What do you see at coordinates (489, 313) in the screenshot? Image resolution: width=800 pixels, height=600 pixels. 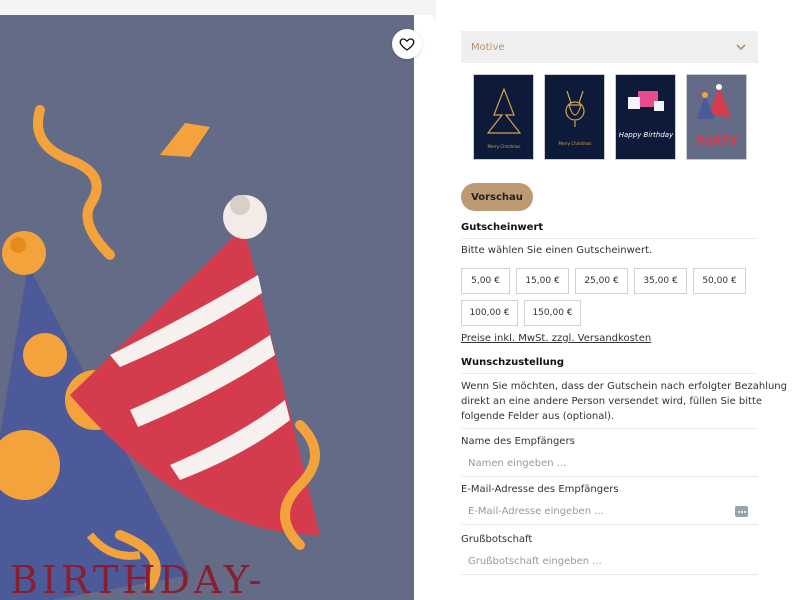 I see `amount-option-100: 100,00 €` at bounding box center [489, 313].